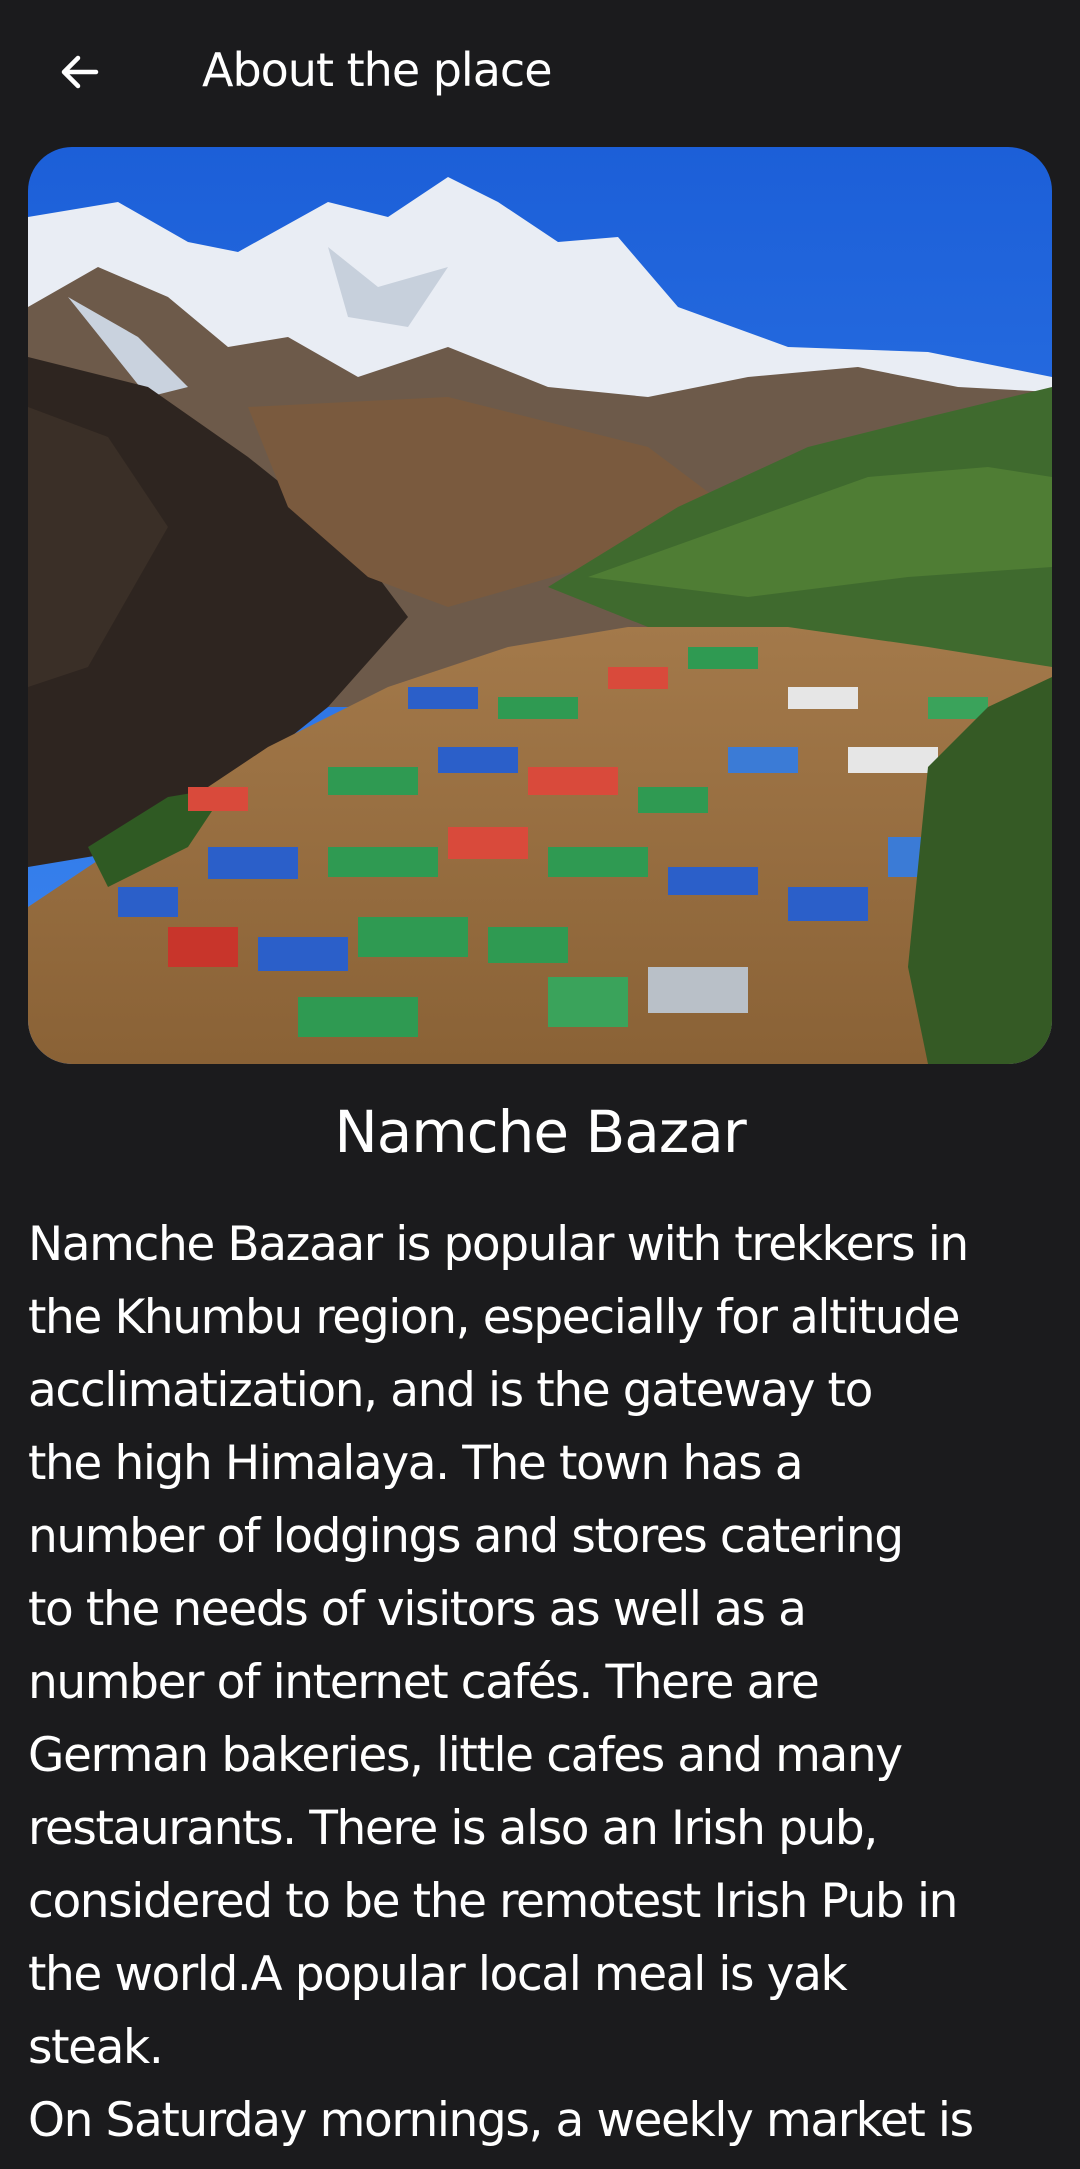  What do you see at coordinates (540, 1132) in the screenshot?
I see `place-name: Namche Bazar` at bounding box center [540, 1132].